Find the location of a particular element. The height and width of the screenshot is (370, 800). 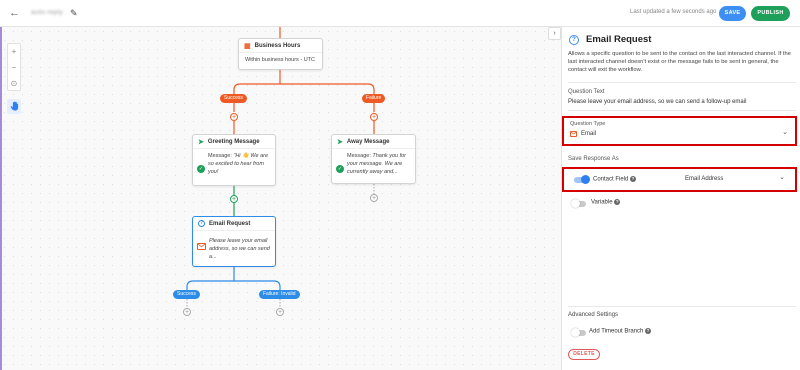

calendar-icon: ▦ is located at coordinates (247, 46).